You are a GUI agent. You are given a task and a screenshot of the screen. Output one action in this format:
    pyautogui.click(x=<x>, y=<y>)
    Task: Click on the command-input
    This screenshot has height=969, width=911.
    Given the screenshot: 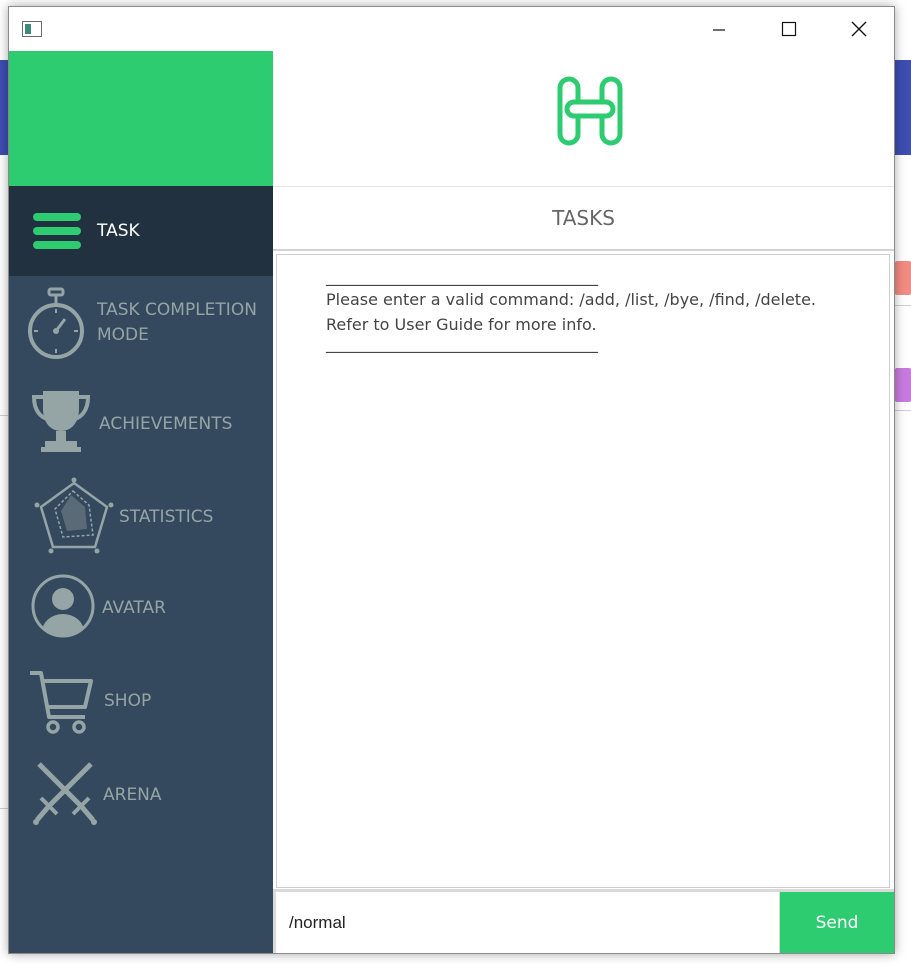 What is the action you would take?
    pyautogui.click(x=527, y=922)
    